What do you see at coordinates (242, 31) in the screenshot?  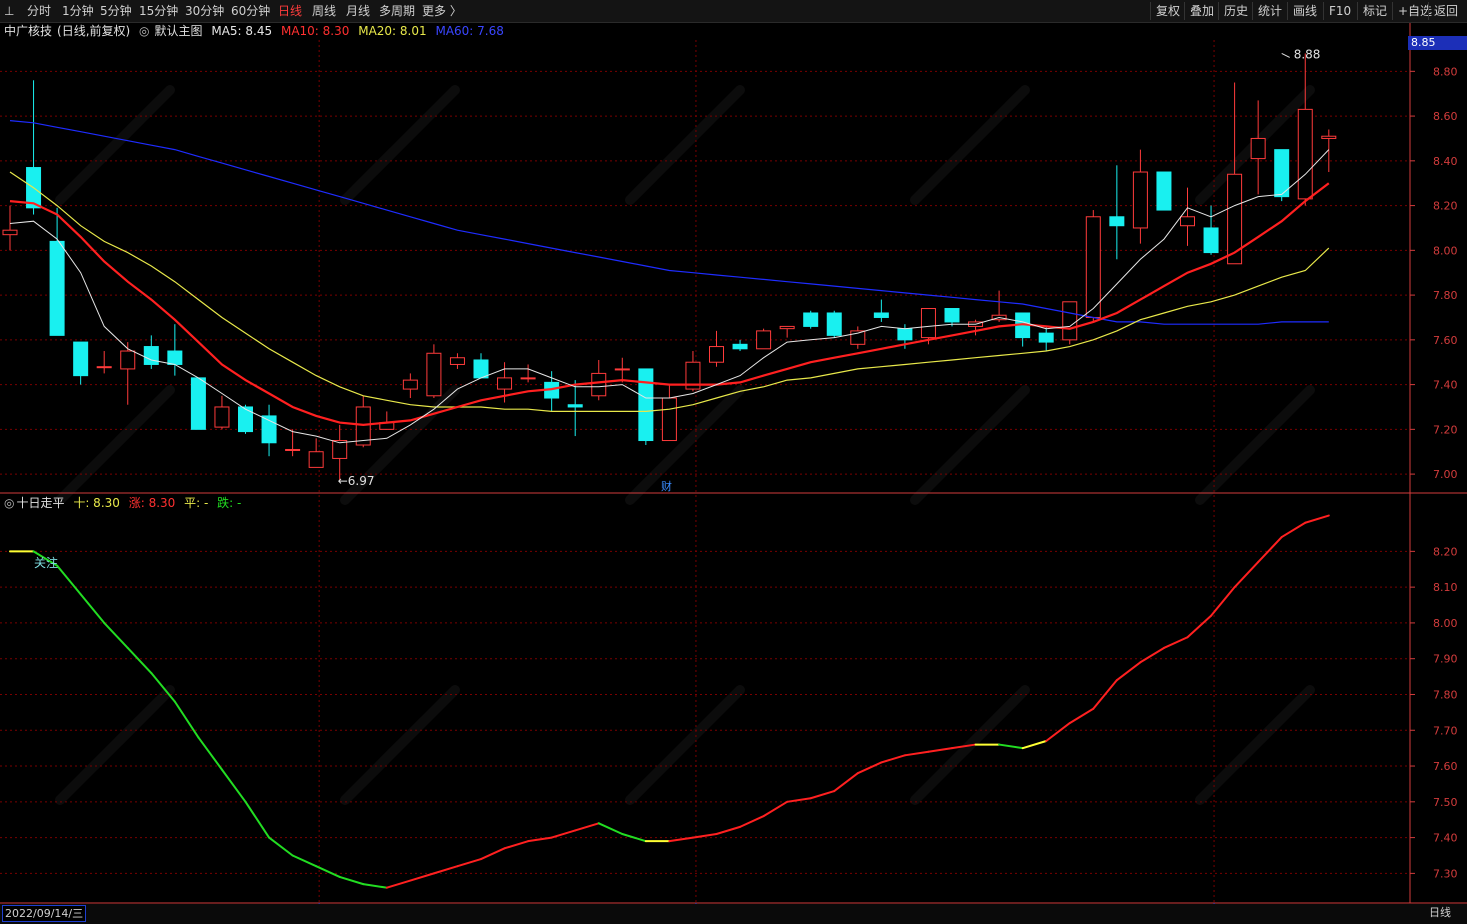 I see `ma5-label: MA5: 8.45` at bounding box center [242, 31].